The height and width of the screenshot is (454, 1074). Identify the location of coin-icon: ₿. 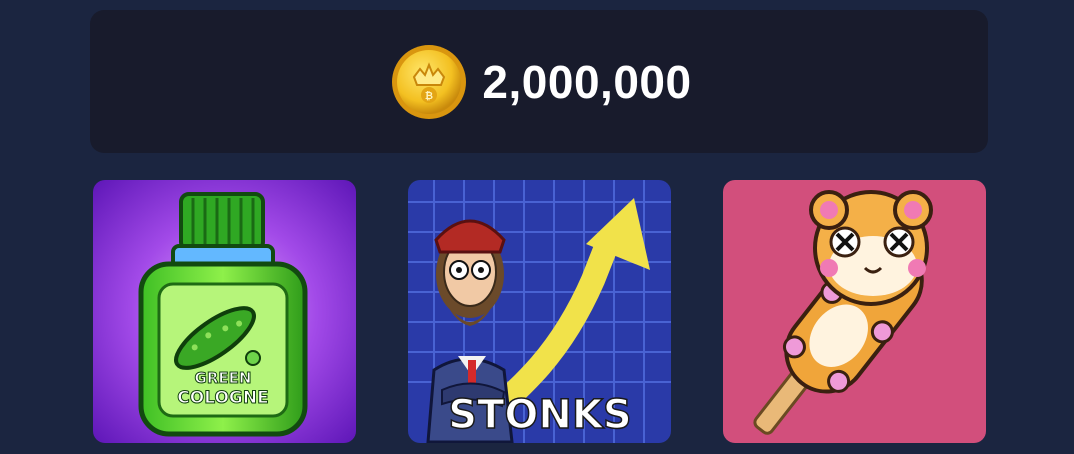
(429, 81).